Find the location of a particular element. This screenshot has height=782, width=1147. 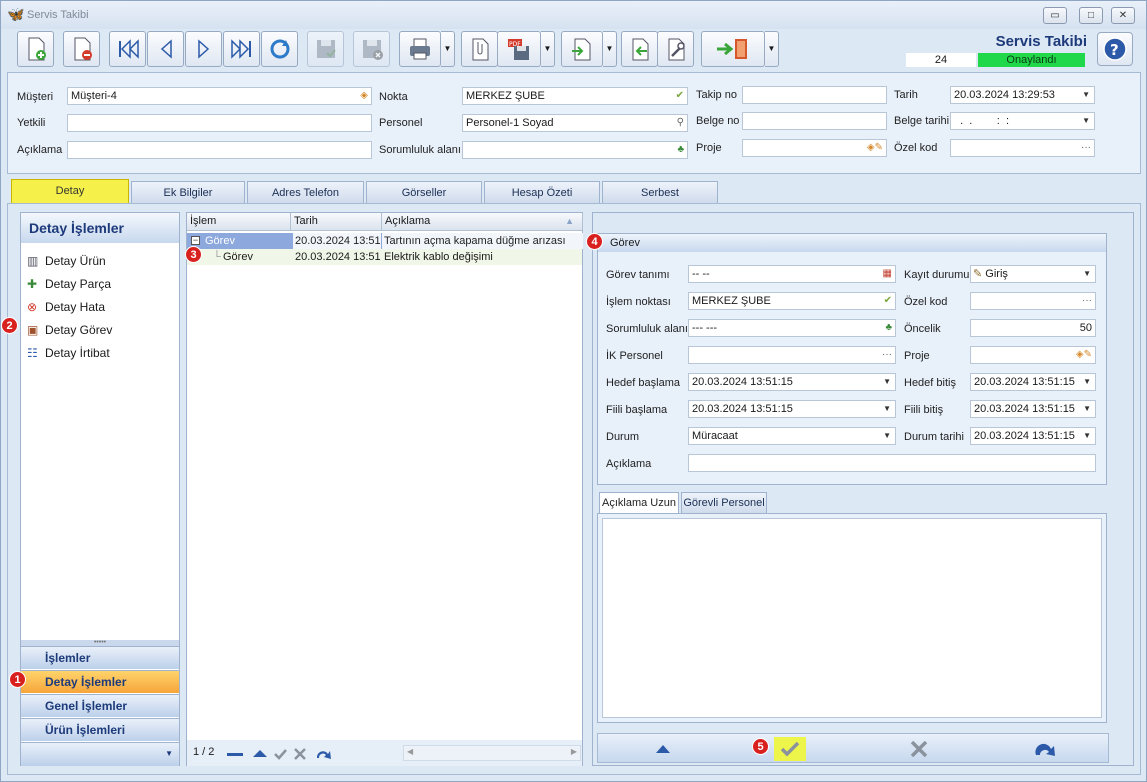

first-record-button is located at coordinates (127, 49).